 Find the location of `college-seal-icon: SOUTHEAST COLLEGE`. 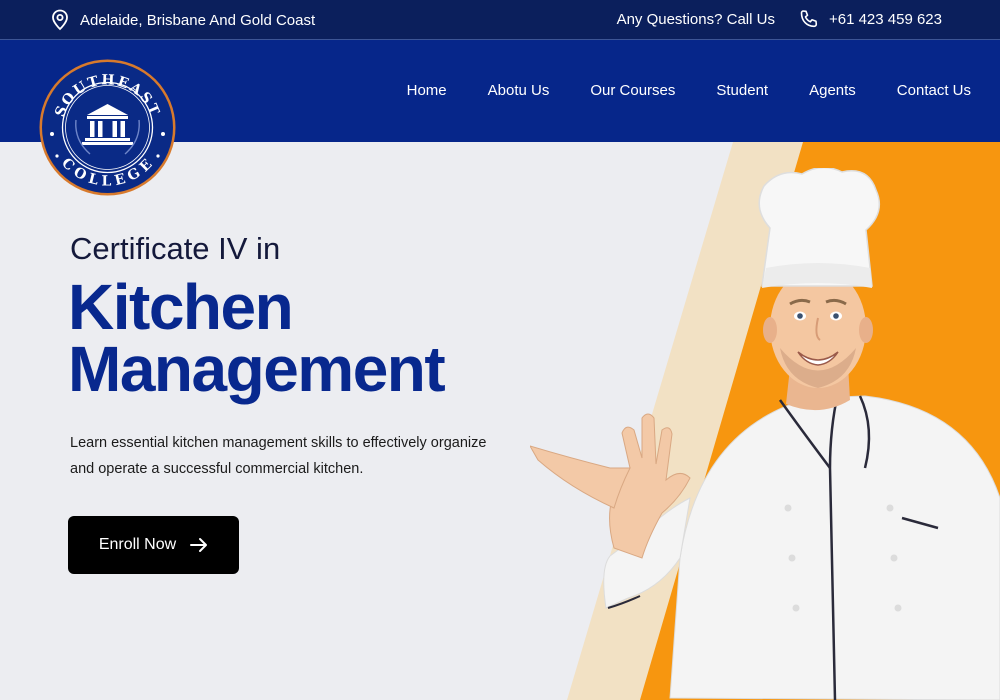

college-seal-icon: SOUTHEAST COLLEGE is located at coordinates (107, 127).